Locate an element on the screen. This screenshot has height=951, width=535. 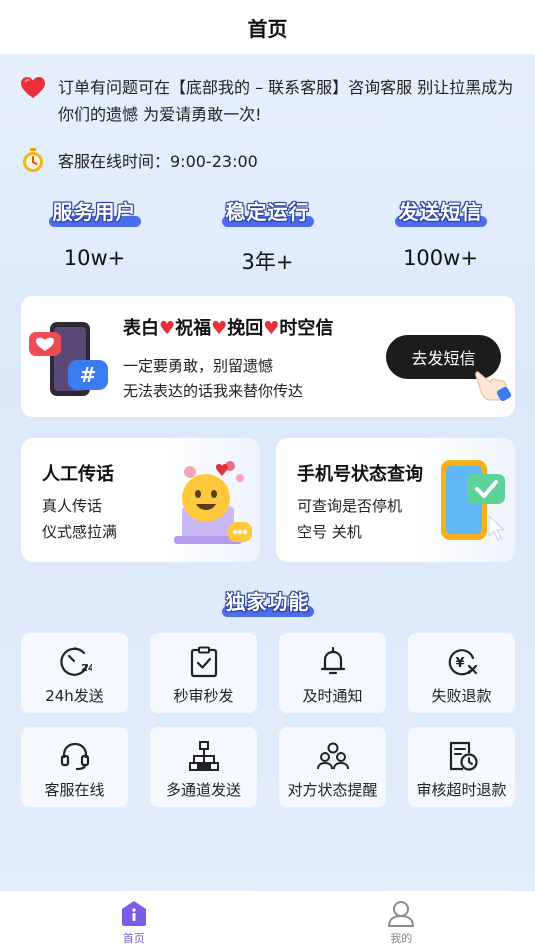
section-title: 独家功能 is located at coordinates (267, 602).